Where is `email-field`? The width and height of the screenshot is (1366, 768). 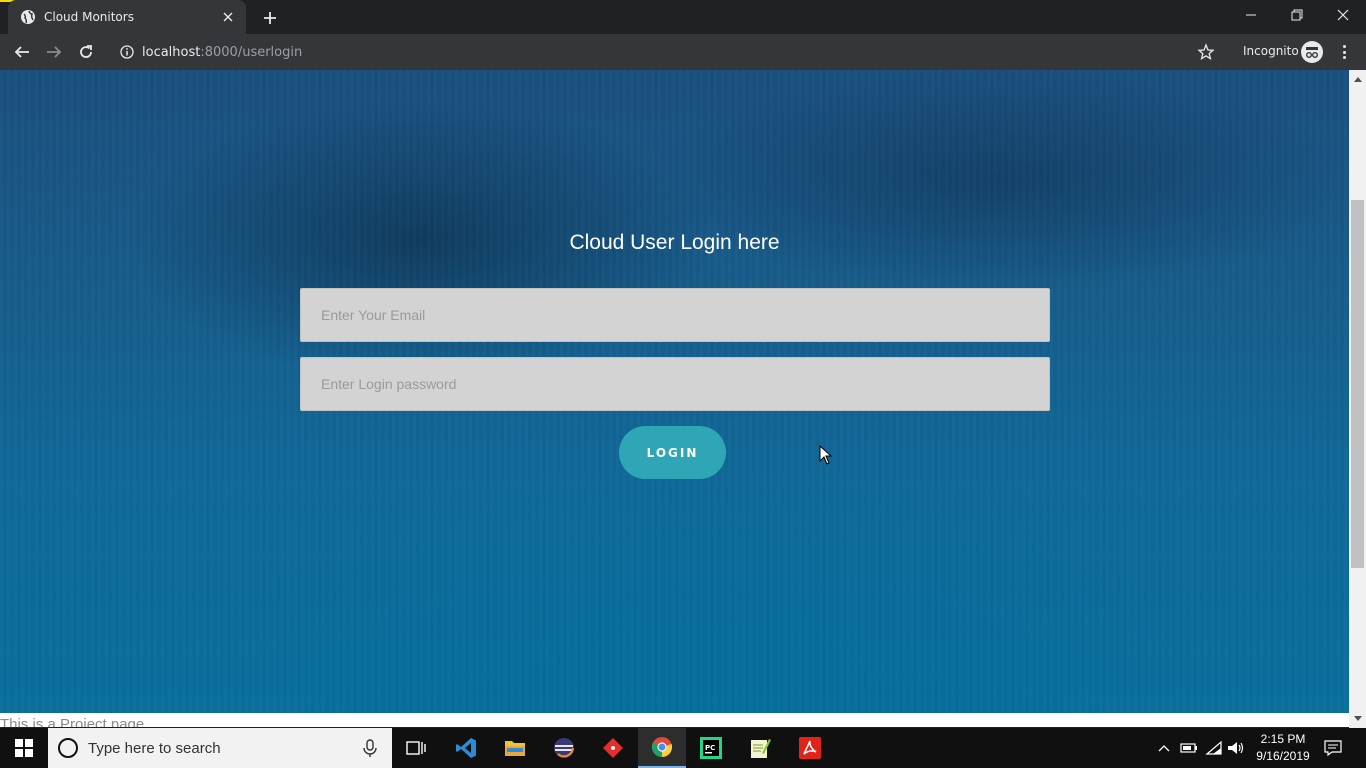 email-field is located at coordinates (675, 315).